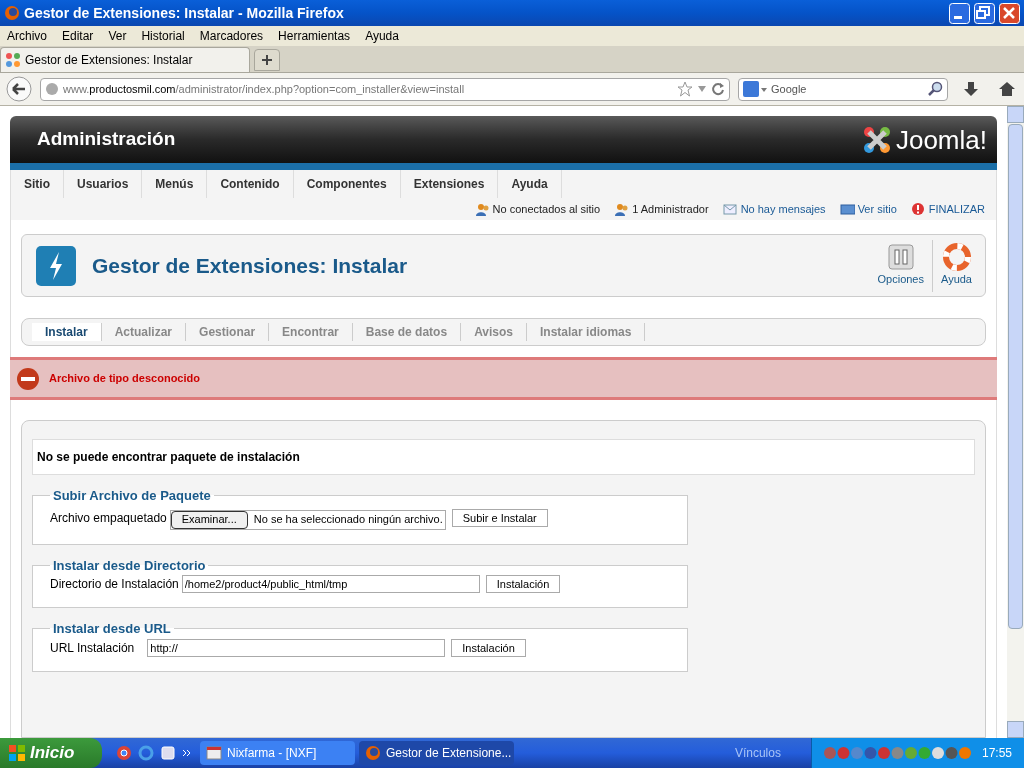  I want to click on joomla-logo-icon, so click(876, 139).